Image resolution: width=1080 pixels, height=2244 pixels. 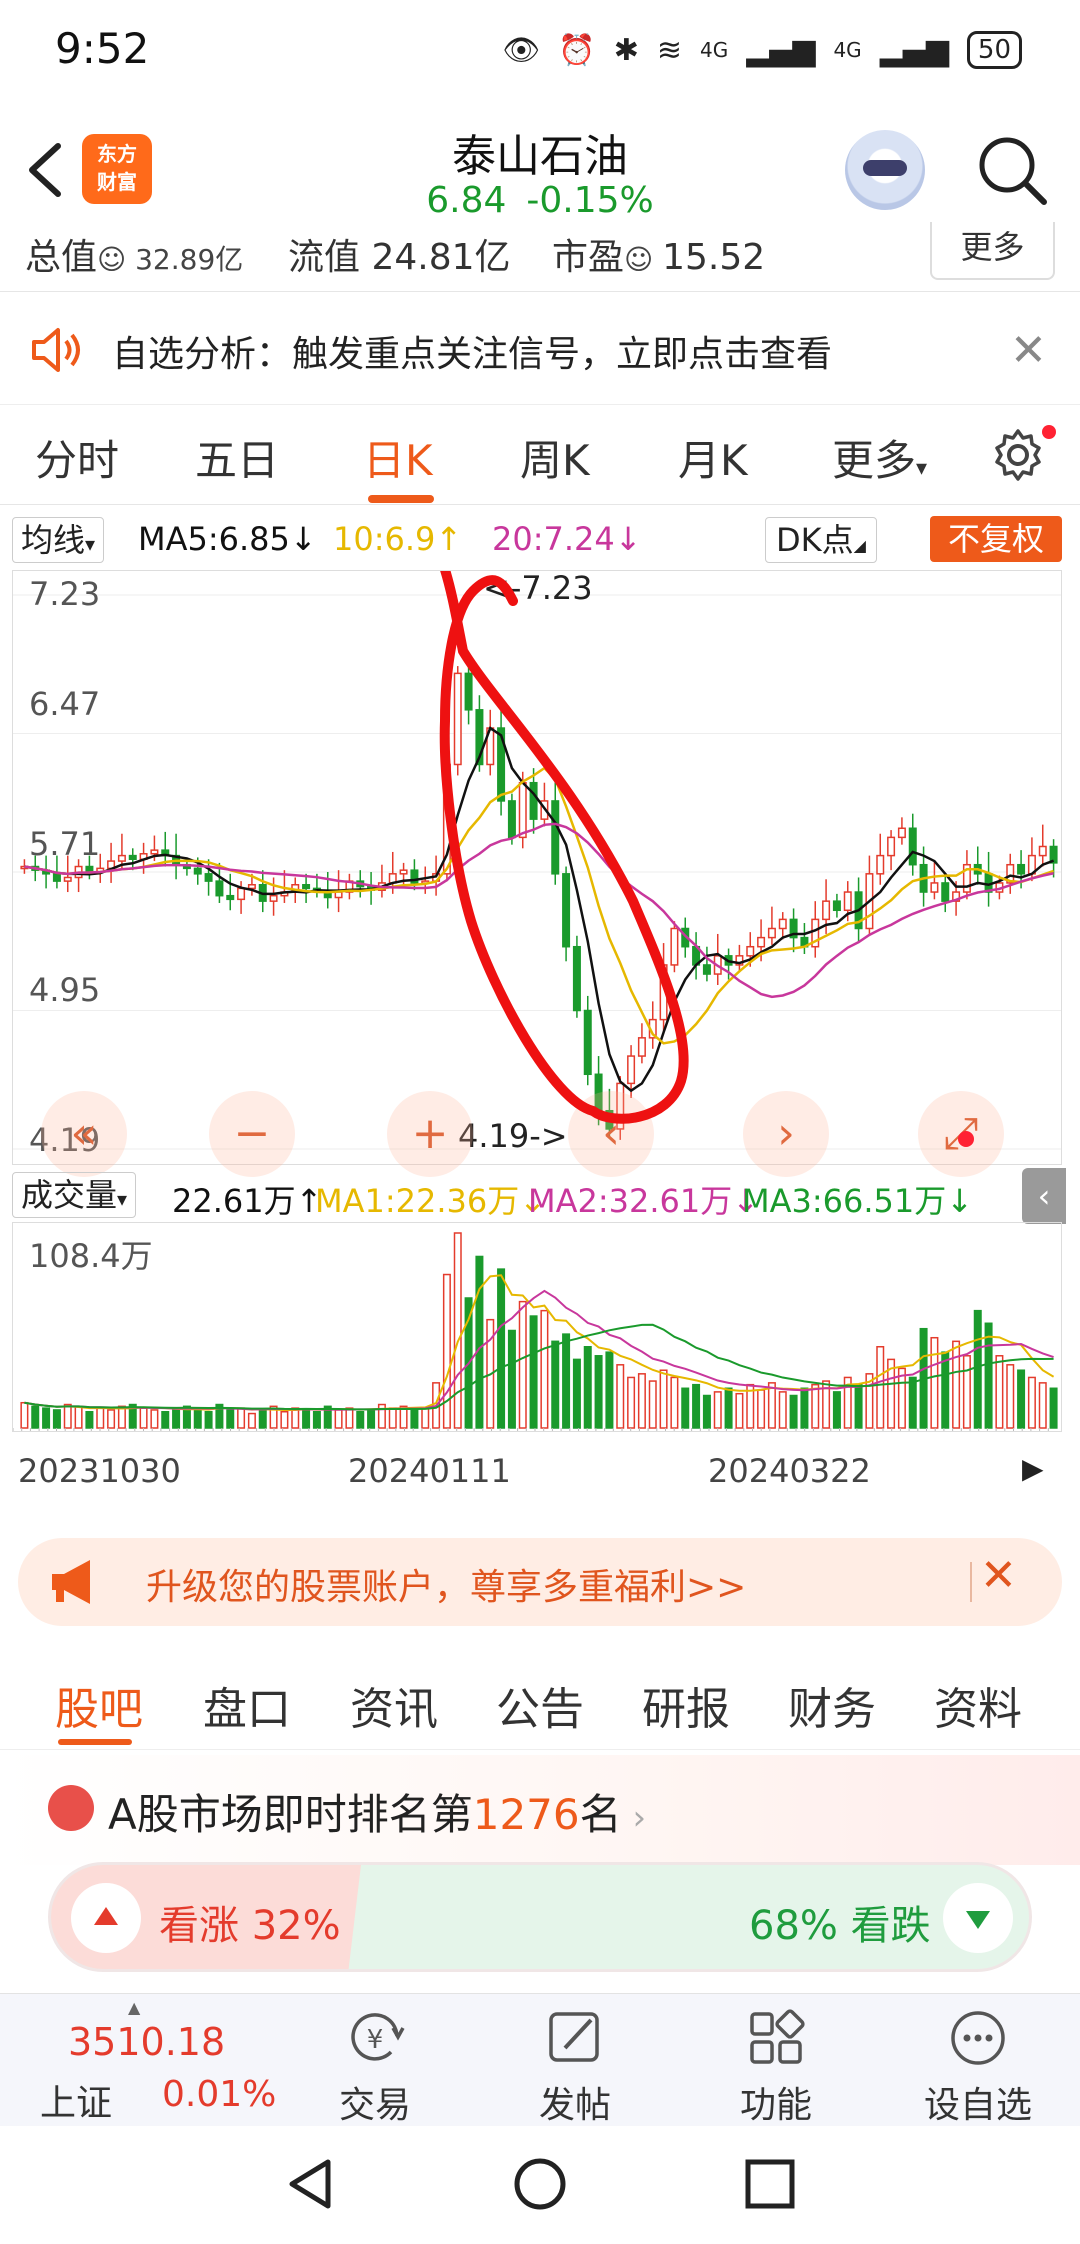 What do you see at coordinates (134, 2007) in the screenshot?
I see `caret-up-icon: ▲` at bounding box center [134, 2007].